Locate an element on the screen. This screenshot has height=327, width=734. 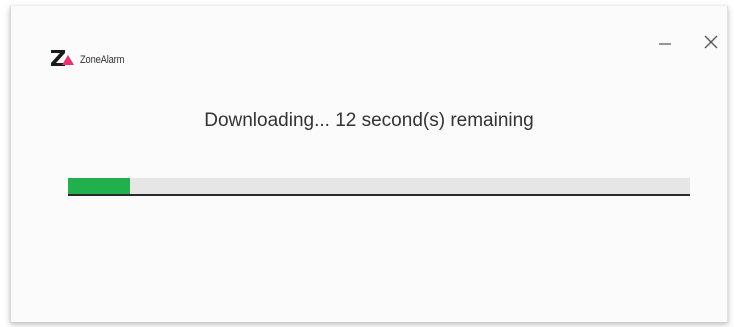
minimize-icon is located at coordinates (665, 44).